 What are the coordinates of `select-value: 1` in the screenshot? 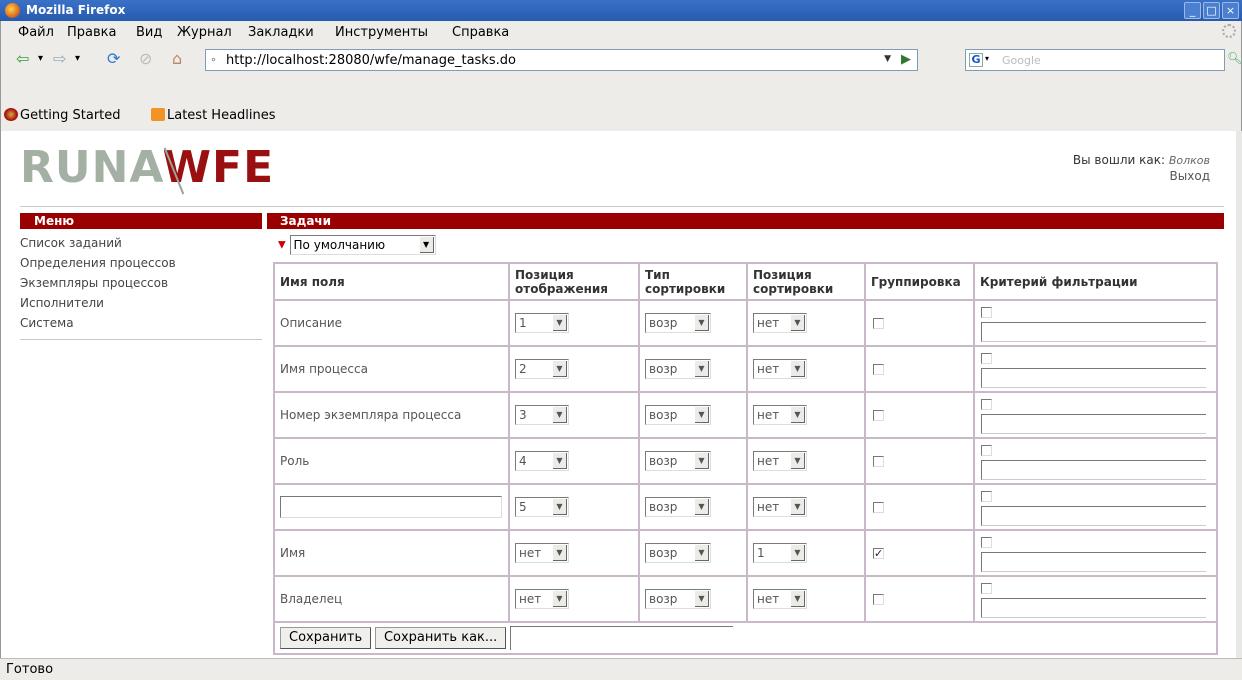 It's located at (761, 553).